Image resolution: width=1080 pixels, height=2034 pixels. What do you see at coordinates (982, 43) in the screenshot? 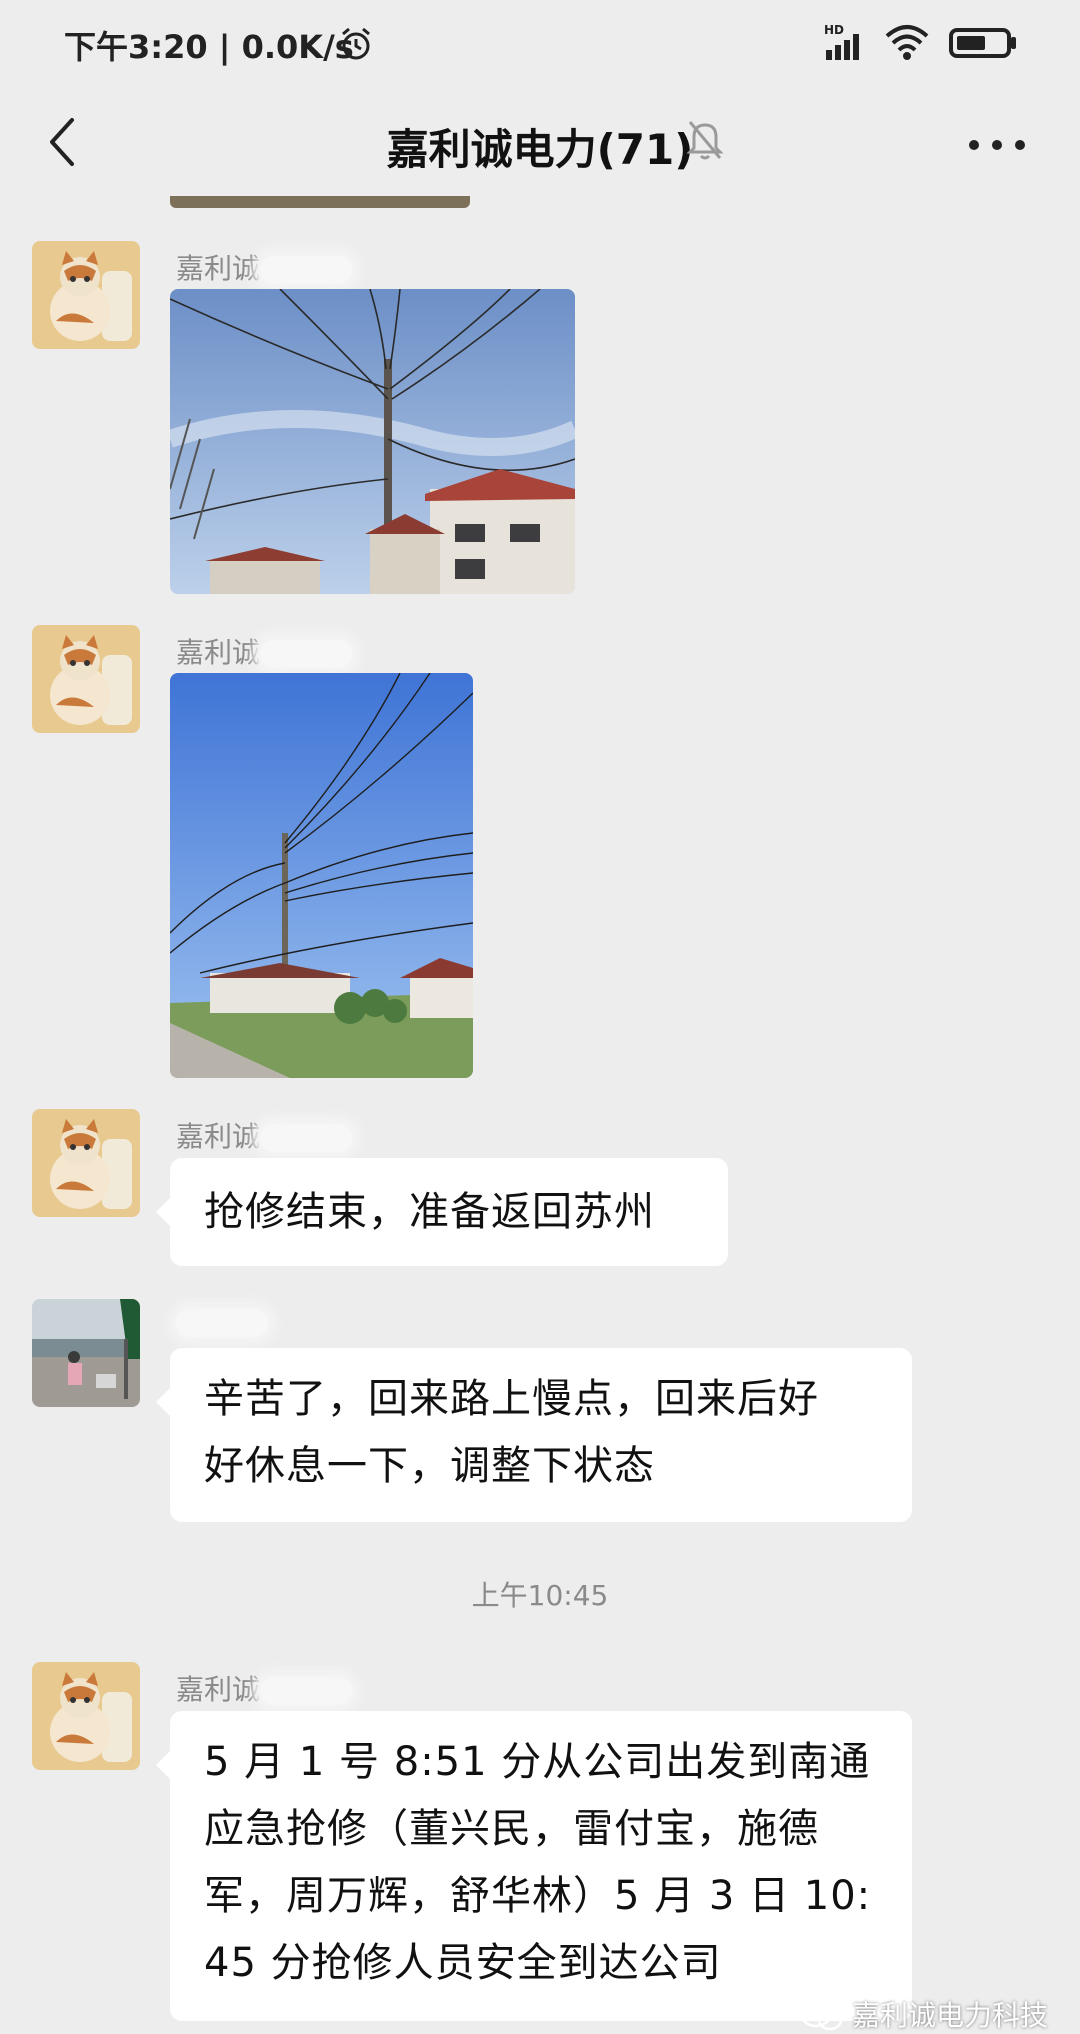
I see `battery-icon` at bounding box center [982, 43].